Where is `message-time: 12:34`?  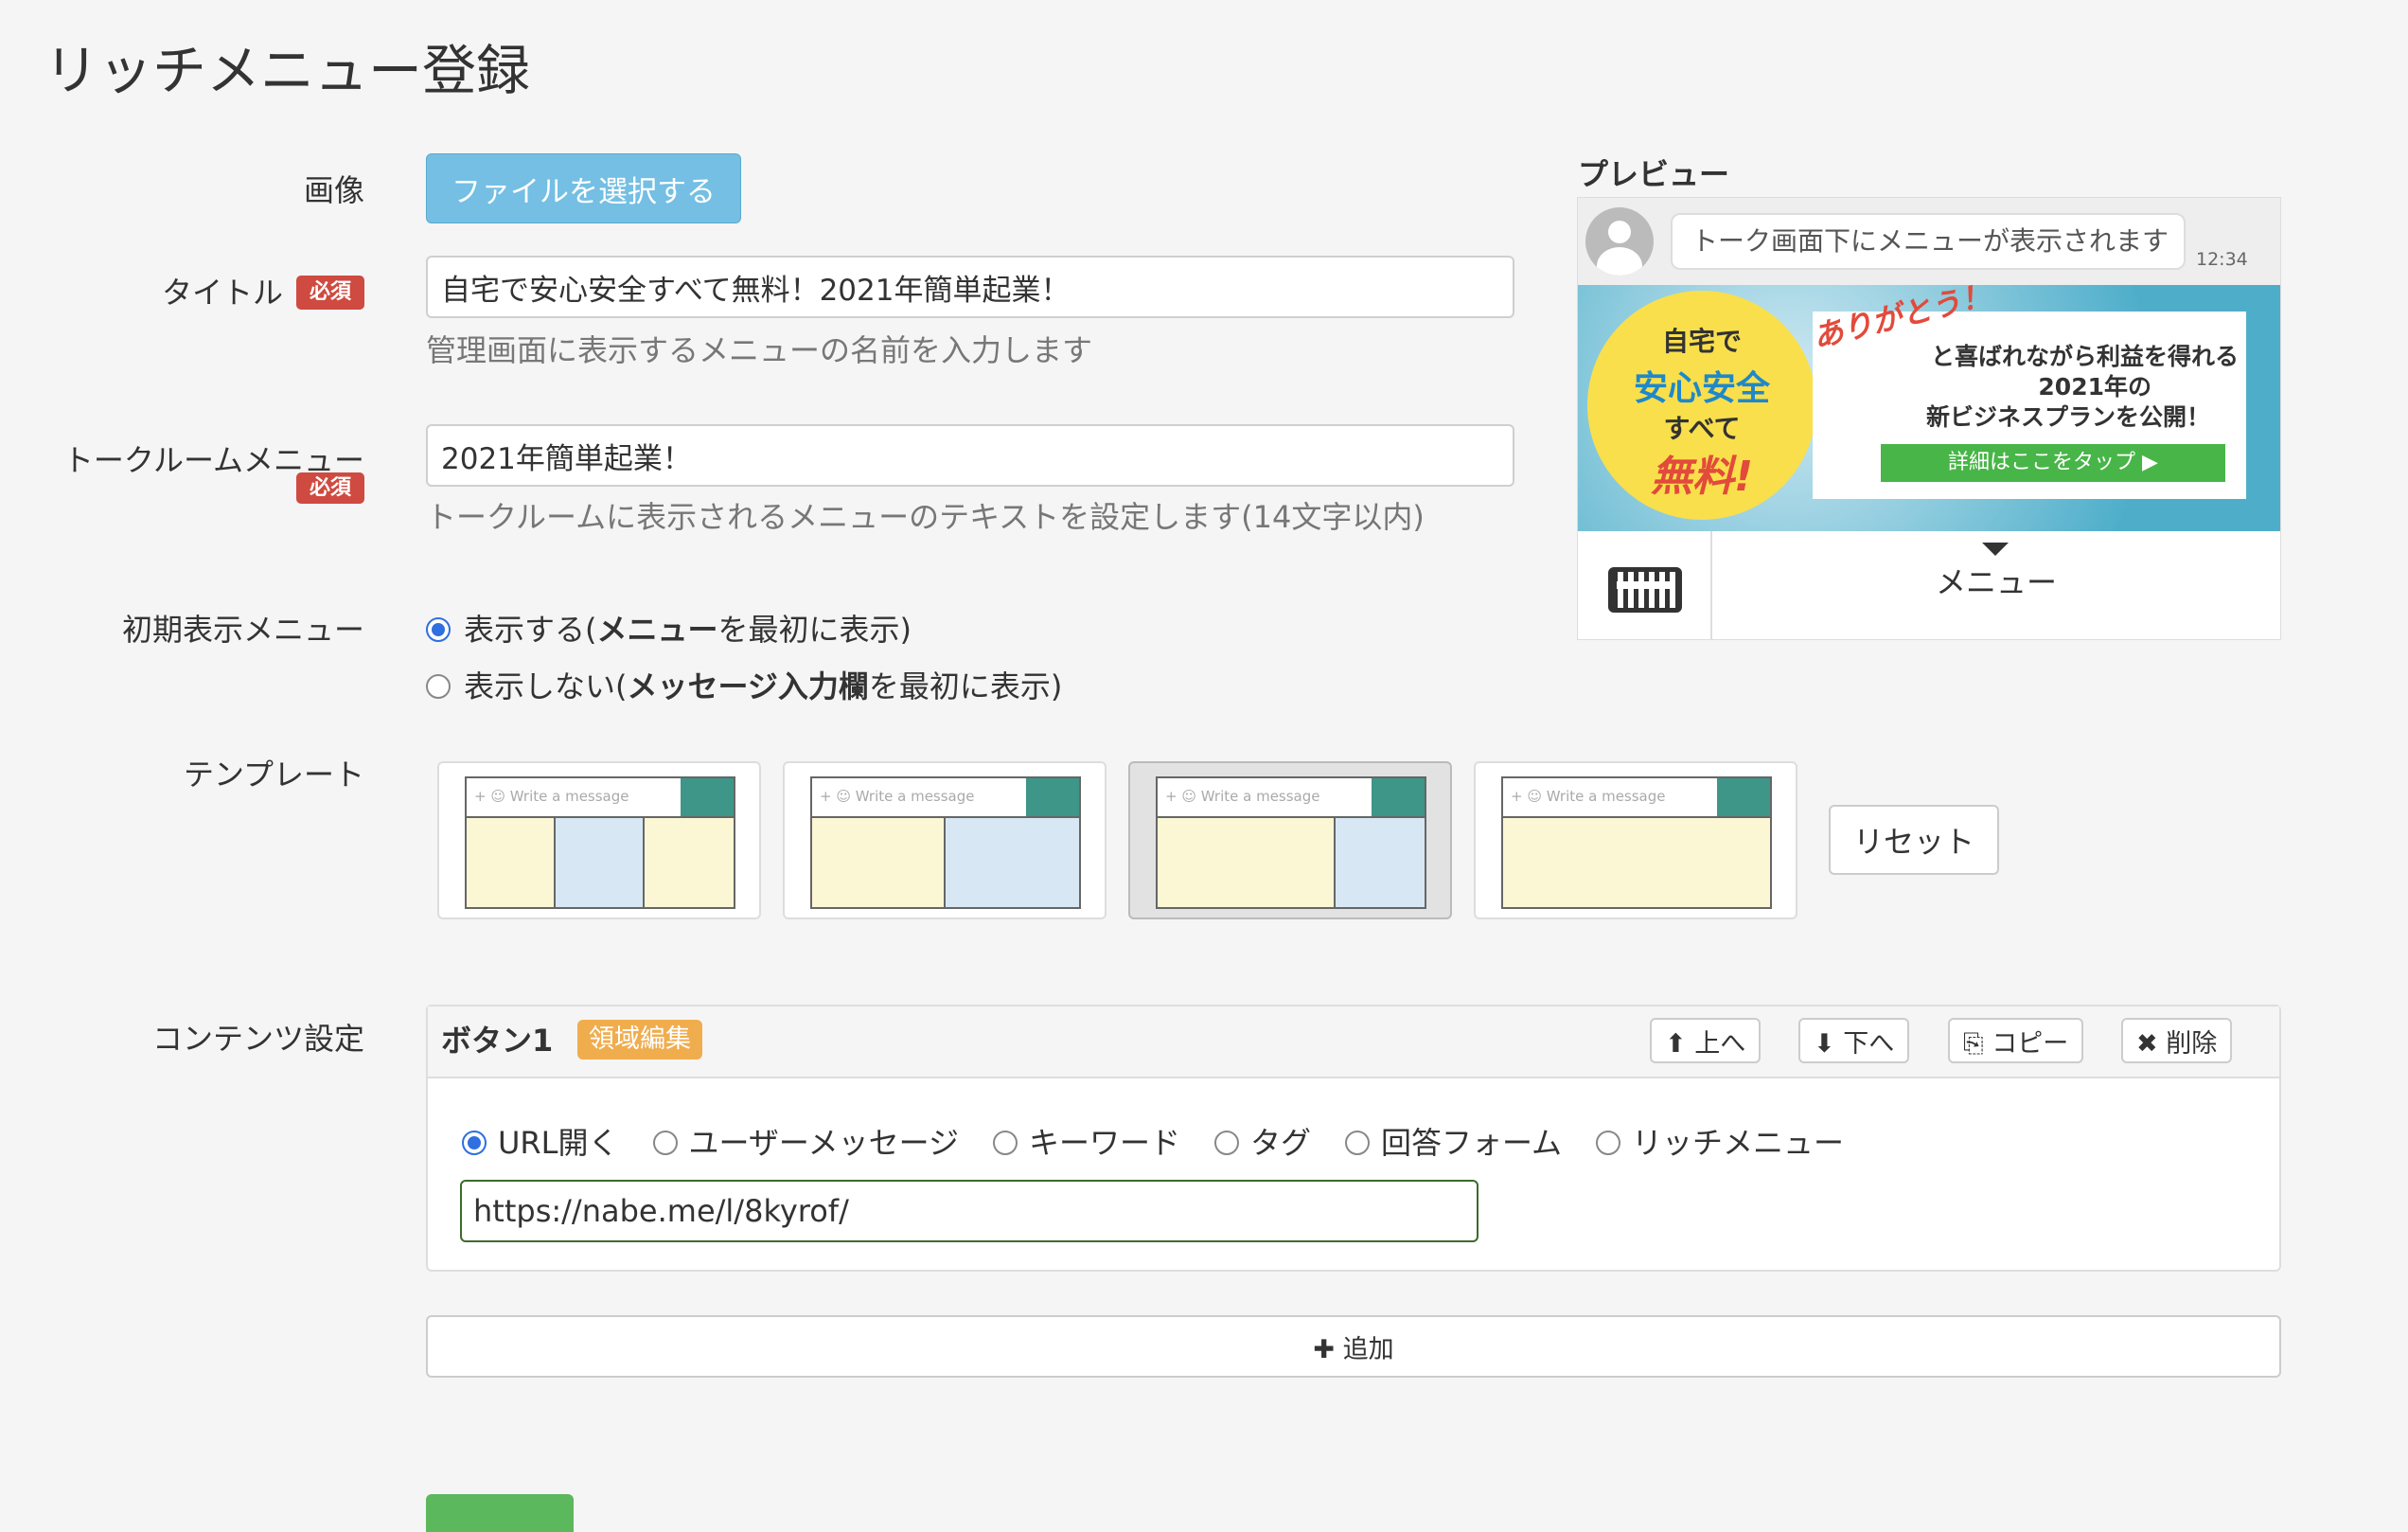 message-time: 12:34 is located at coordinates (2222, 260).